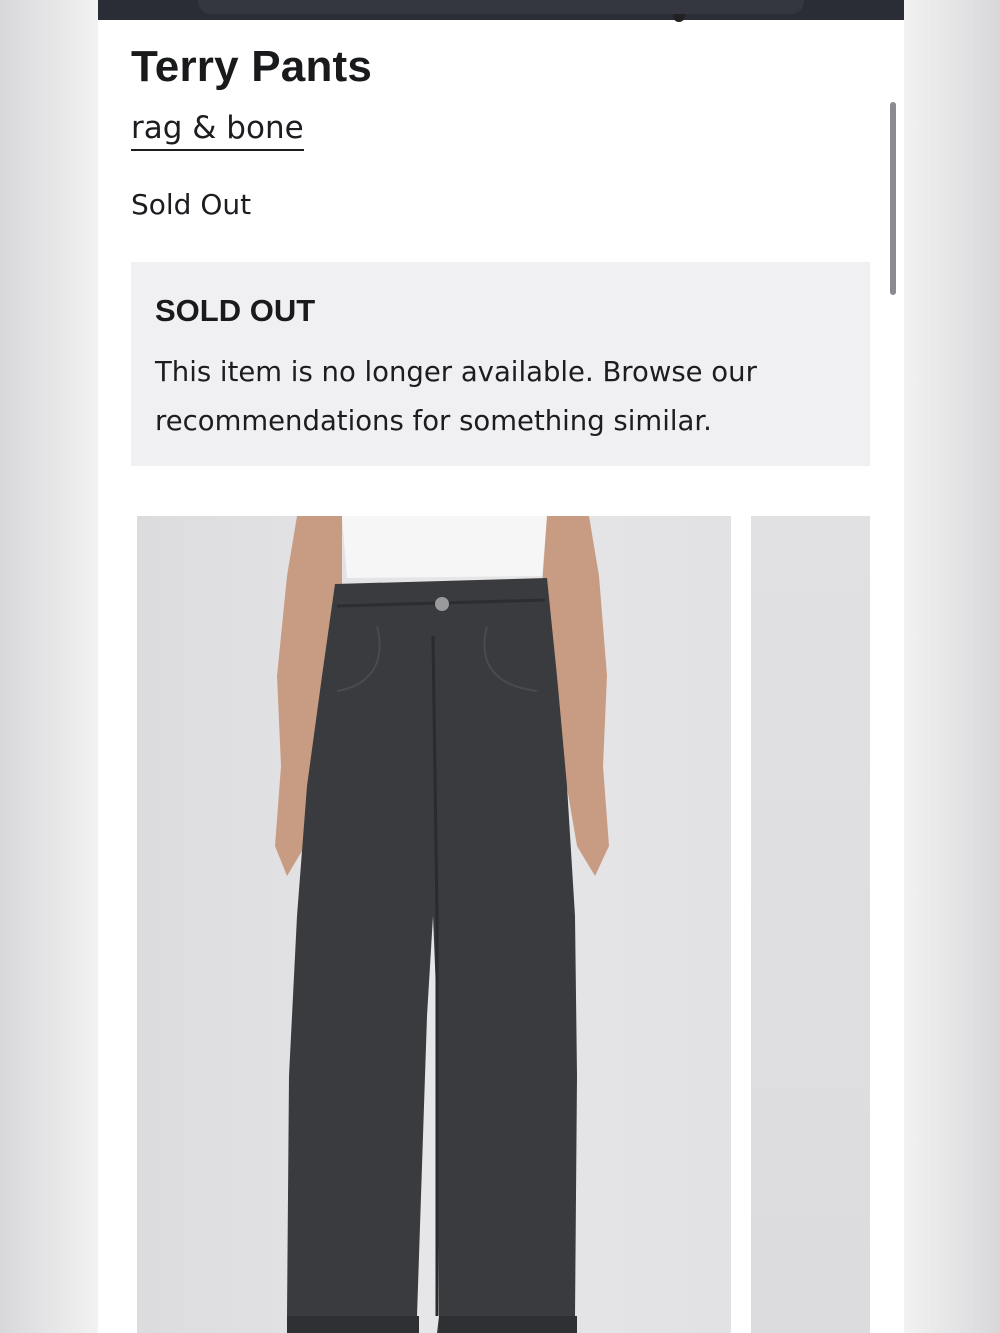 This screenshot has height=1333, width=1000. I want to click on top-bar, so click(501, 10).